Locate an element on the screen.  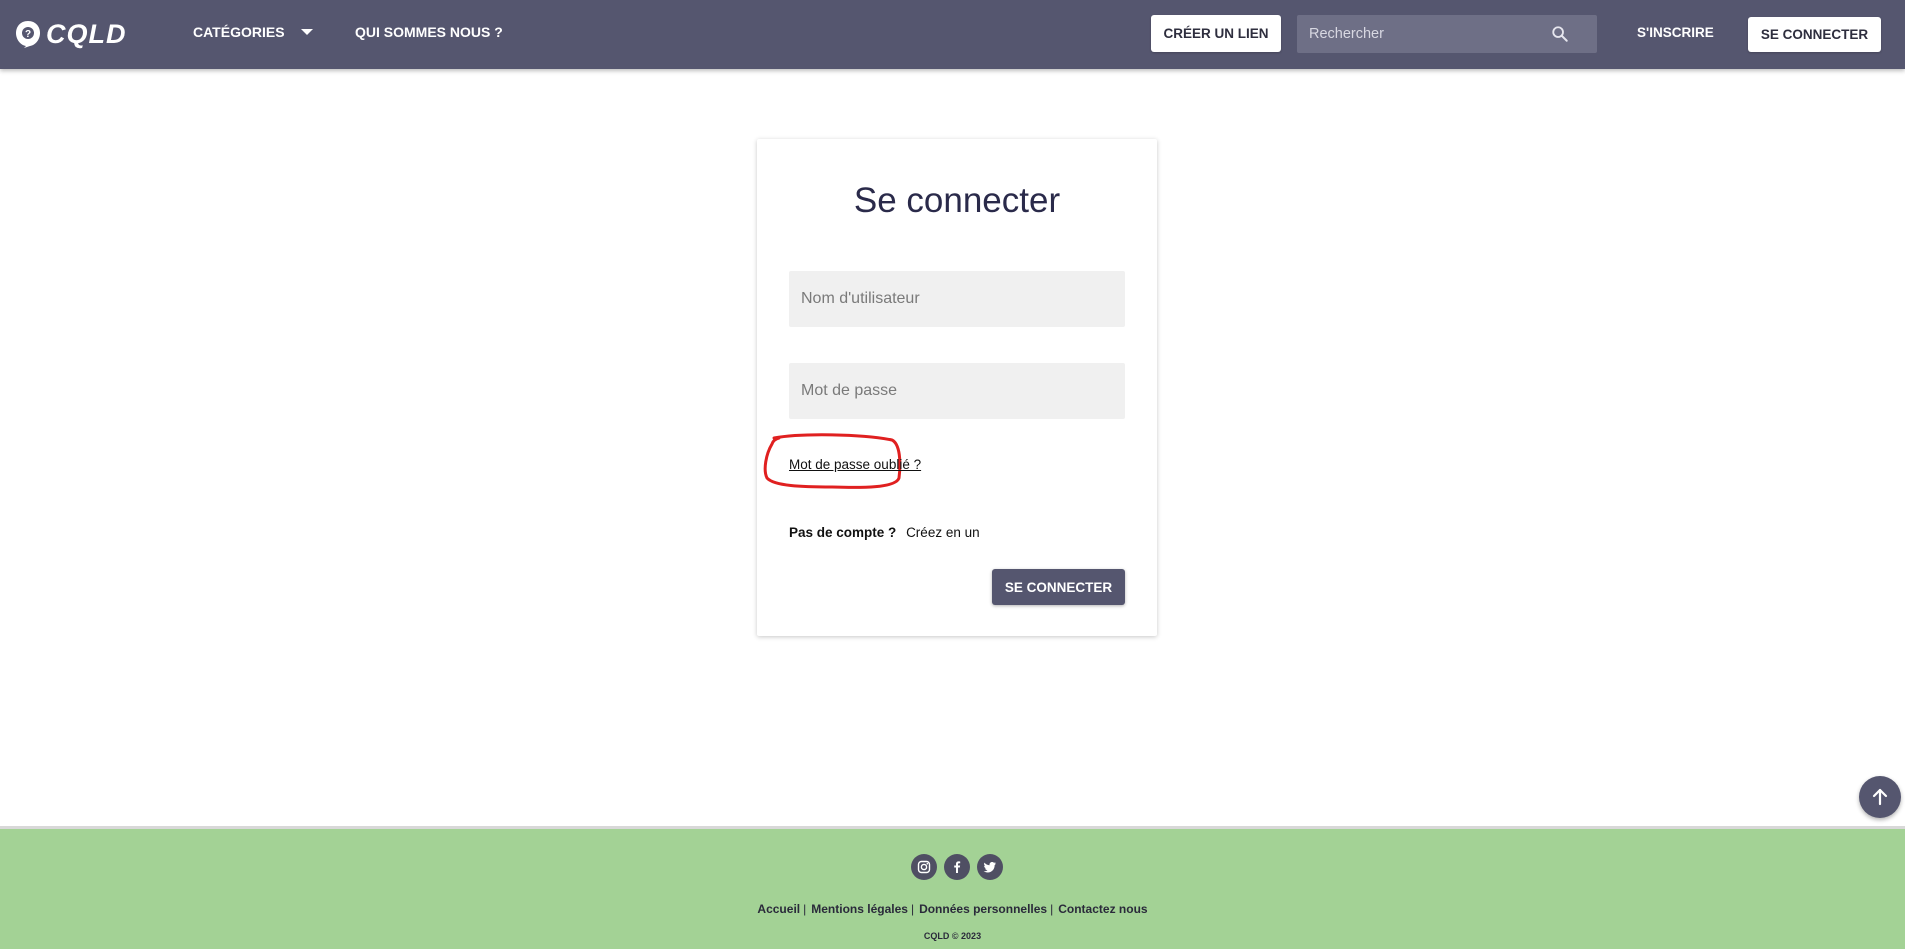
password-field is located at coordinates (957, 391).